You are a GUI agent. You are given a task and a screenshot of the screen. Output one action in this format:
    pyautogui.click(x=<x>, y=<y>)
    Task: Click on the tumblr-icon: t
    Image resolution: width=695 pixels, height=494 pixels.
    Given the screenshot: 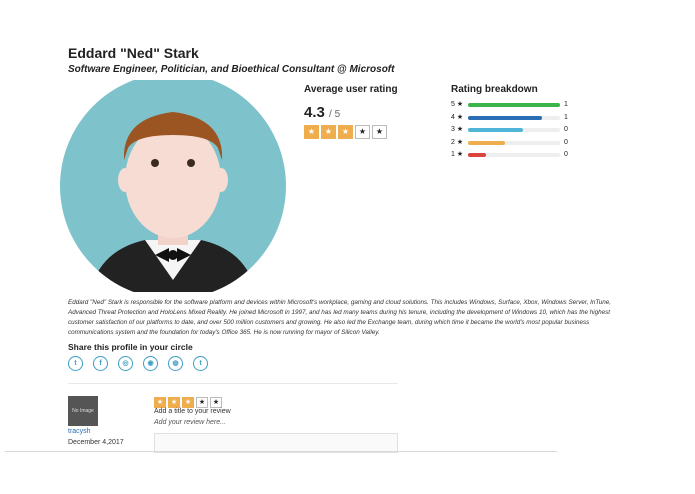 What is the action you would take?
    pyautogui.click(x=200, y=363)
    